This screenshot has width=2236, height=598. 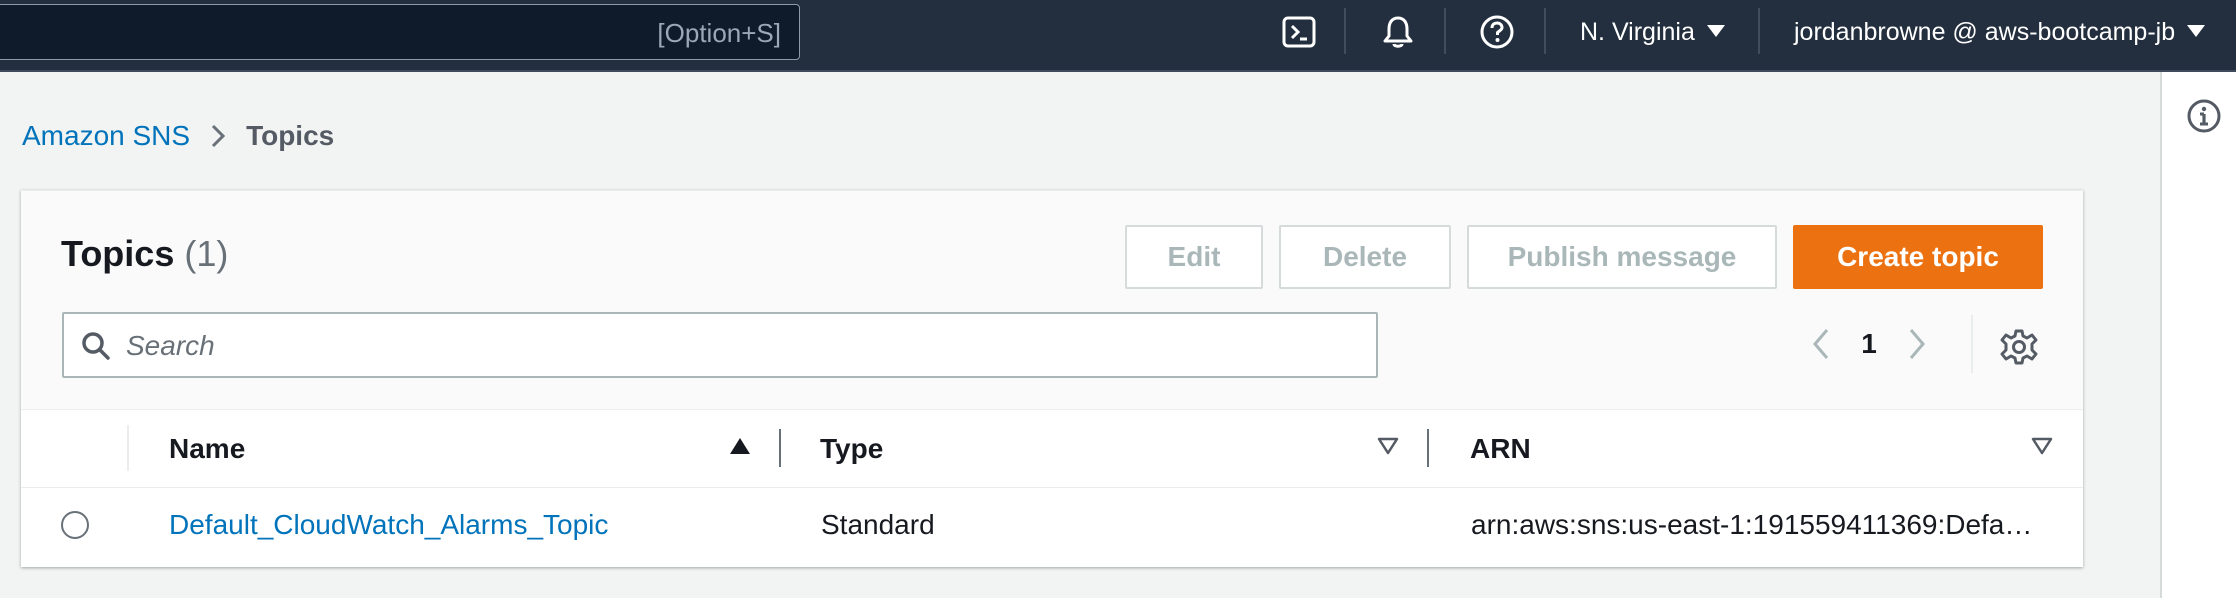 What do you see at coordinates (207, 449) in the screenshot?
I see `column-header-name: Name` at bounding box center [207, 449].